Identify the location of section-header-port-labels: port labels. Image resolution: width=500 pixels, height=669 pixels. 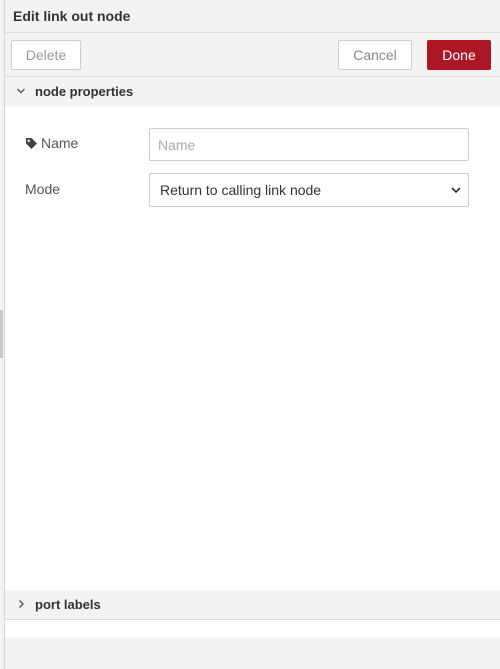
(252, 605).